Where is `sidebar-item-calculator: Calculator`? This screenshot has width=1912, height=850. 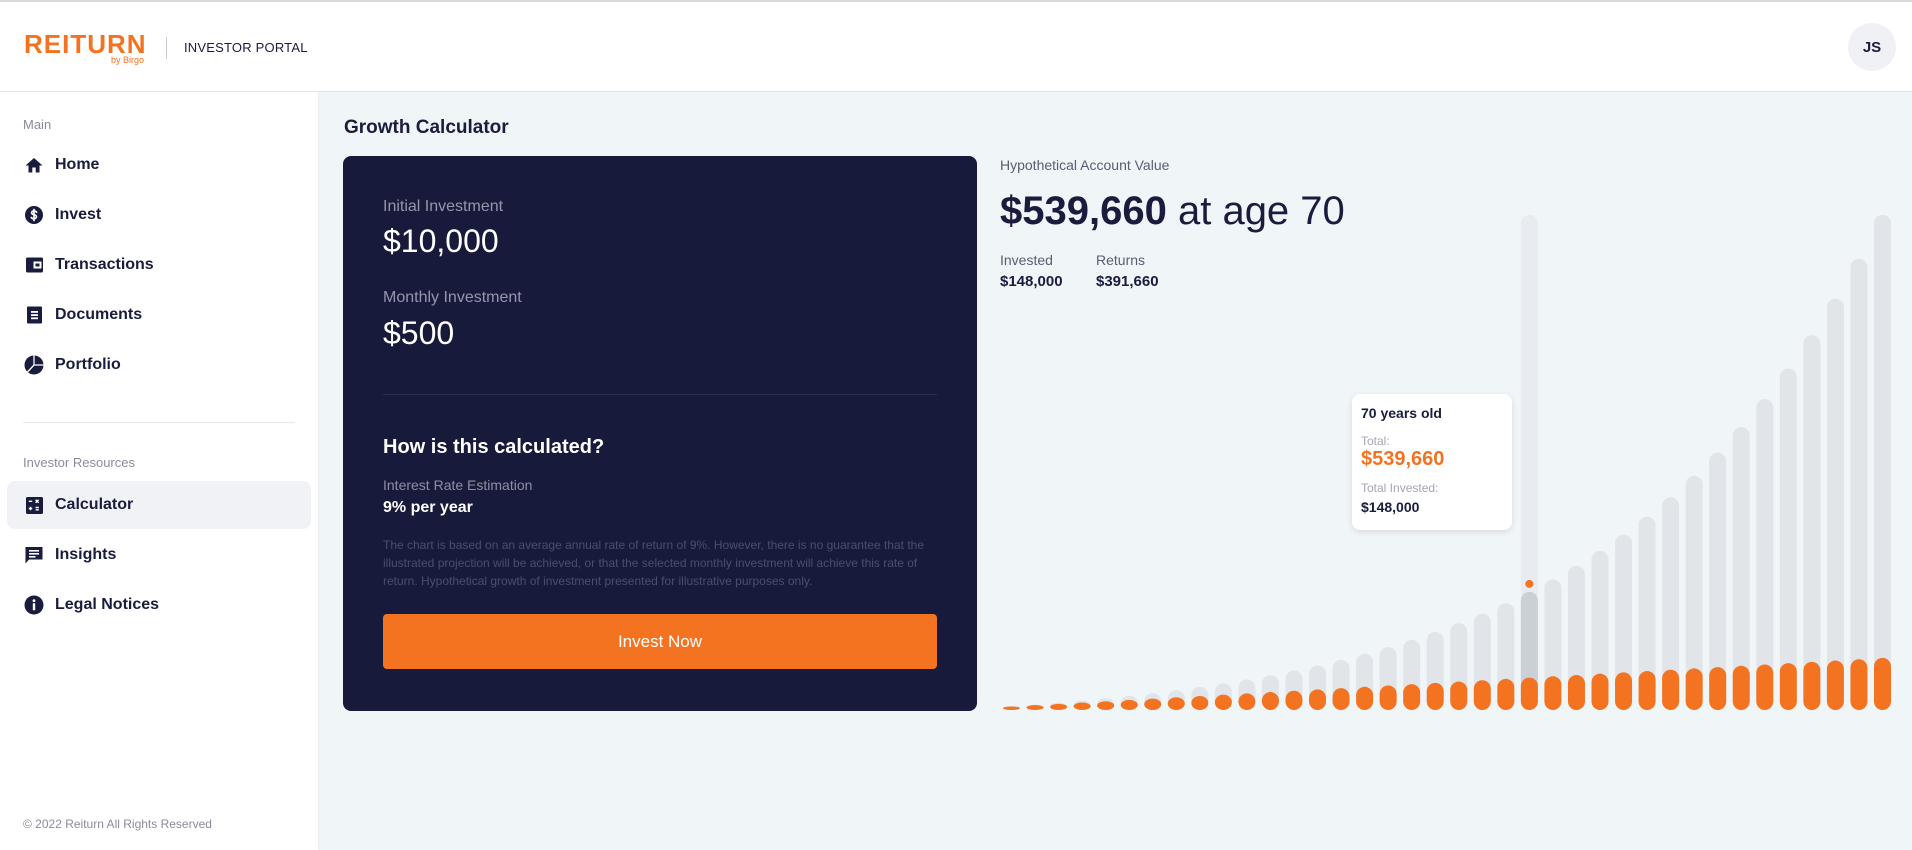 sidebar-item-calculator: Calculator is located at coordinates (159, 505).